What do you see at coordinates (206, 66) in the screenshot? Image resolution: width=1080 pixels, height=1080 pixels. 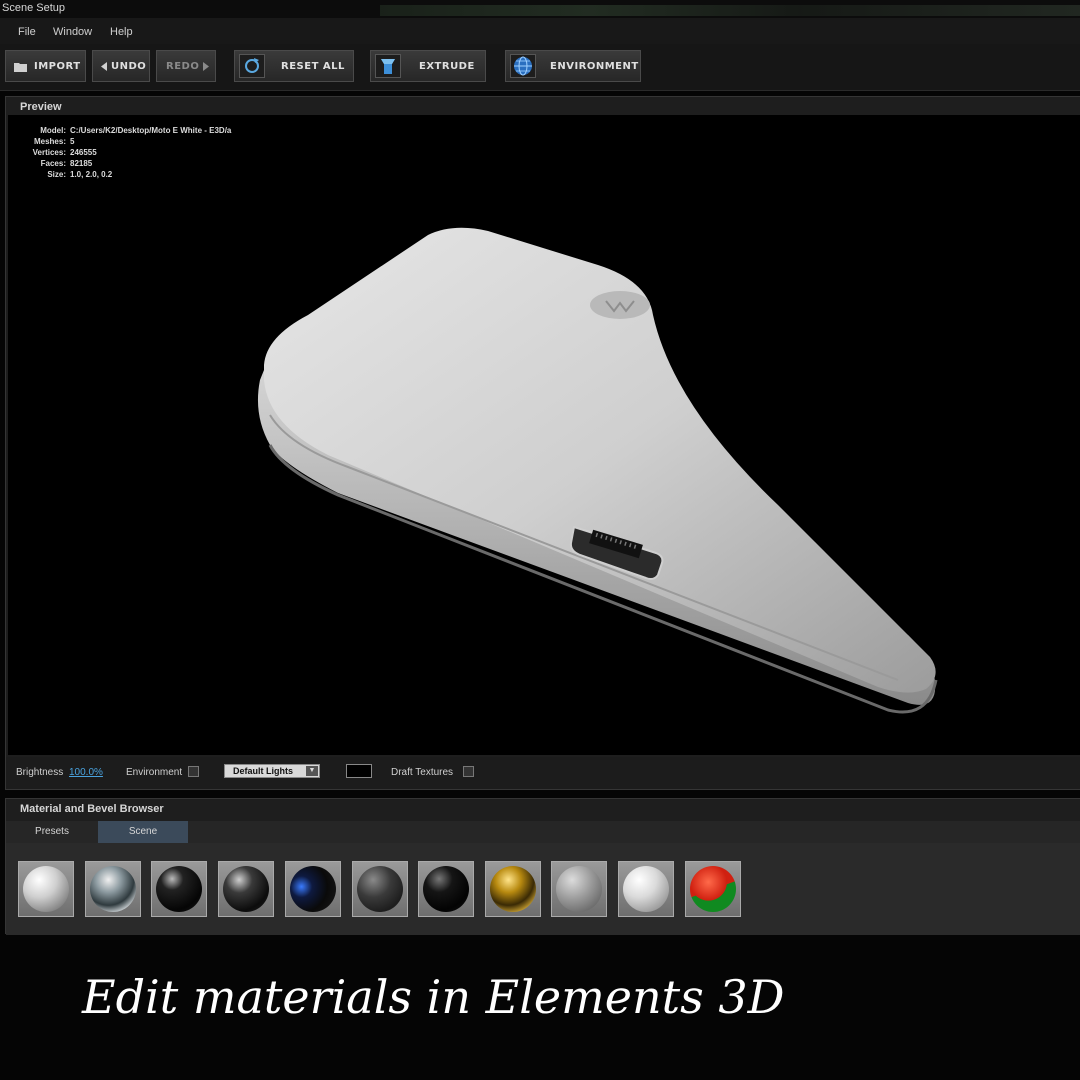 I see `arrow-right-icon` at bounding box center [206, 66].